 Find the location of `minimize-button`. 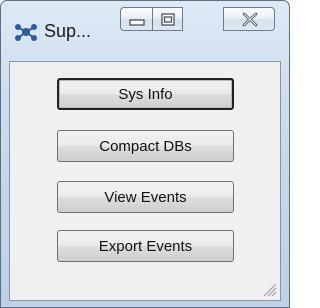

minimize-button is located at coordinates (136, 19).